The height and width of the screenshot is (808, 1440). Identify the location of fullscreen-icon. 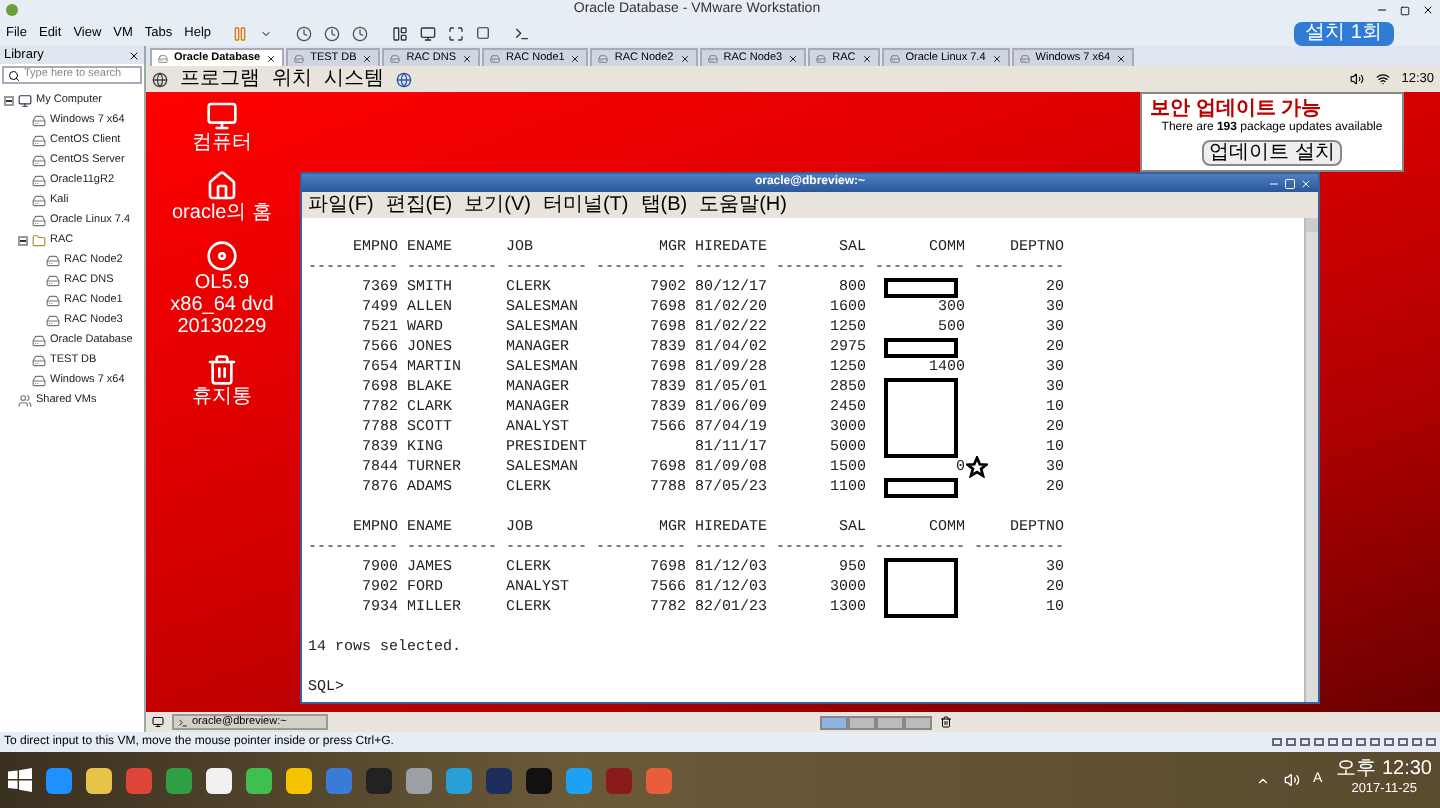
(455, 33).